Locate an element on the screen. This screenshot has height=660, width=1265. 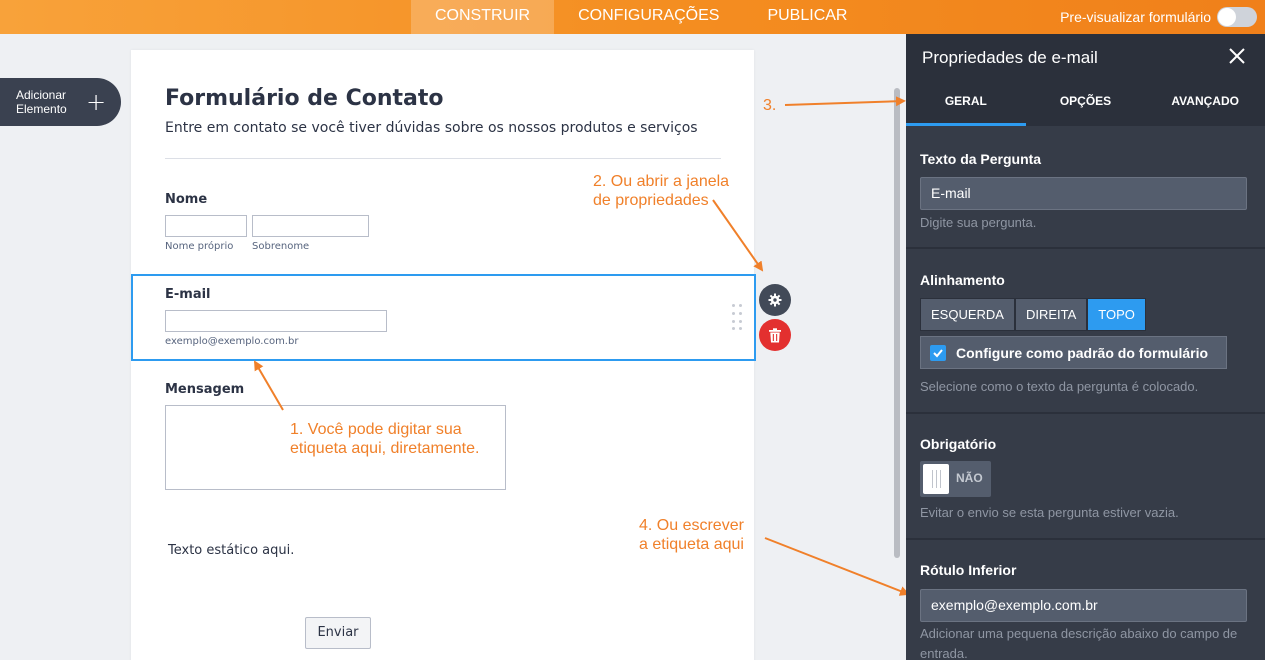
field-properties-button is located at coordinates (775, 300).